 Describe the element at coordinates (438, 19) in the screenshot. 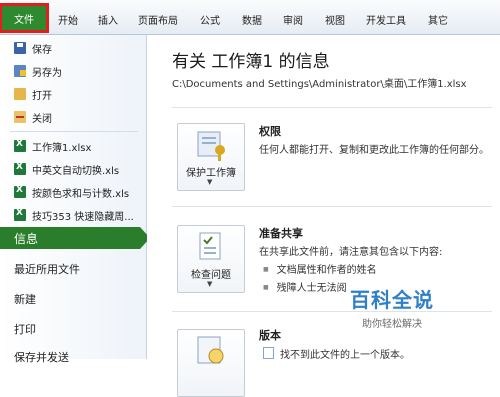

I see `tab-other: 其它` at that location.